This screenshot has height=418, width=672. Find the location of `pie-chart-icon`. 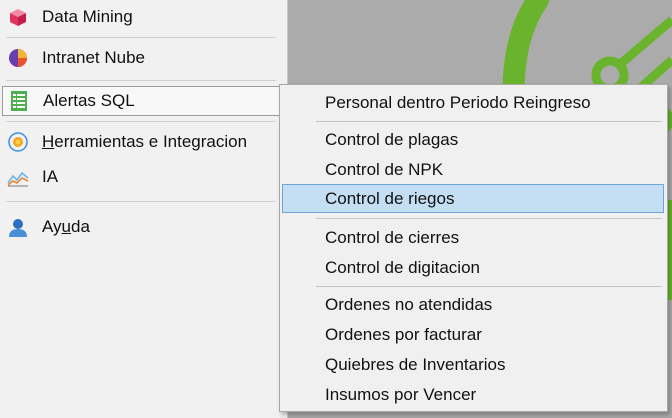

pie-chart-icon is located at coordinates (18, 58).